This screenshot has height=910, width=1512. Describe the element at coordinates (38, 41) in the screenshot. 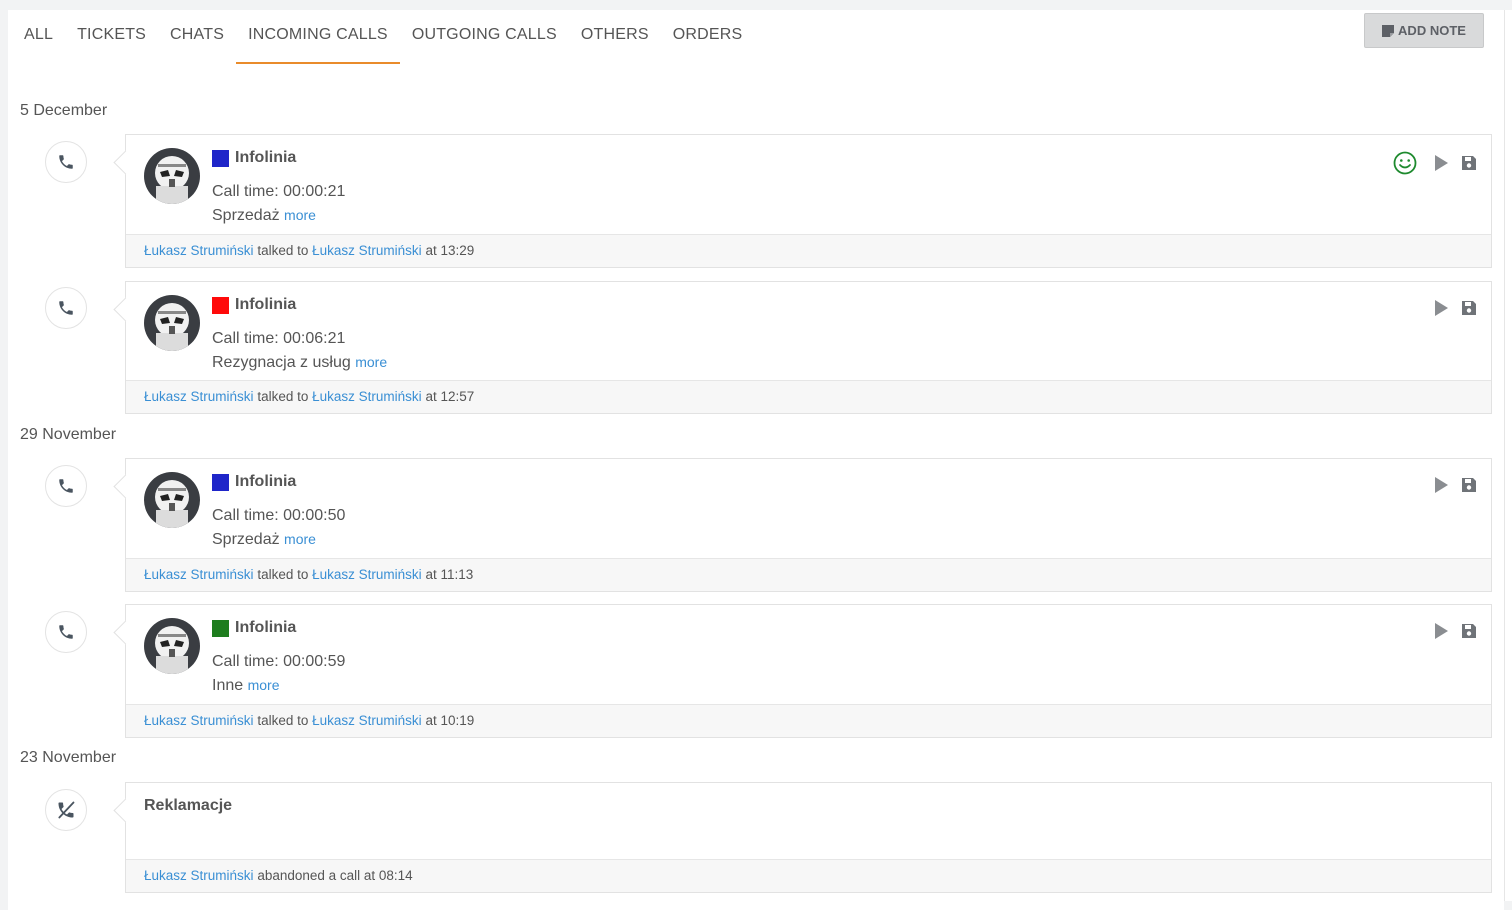

I see `tab-all: ALL` at that location.